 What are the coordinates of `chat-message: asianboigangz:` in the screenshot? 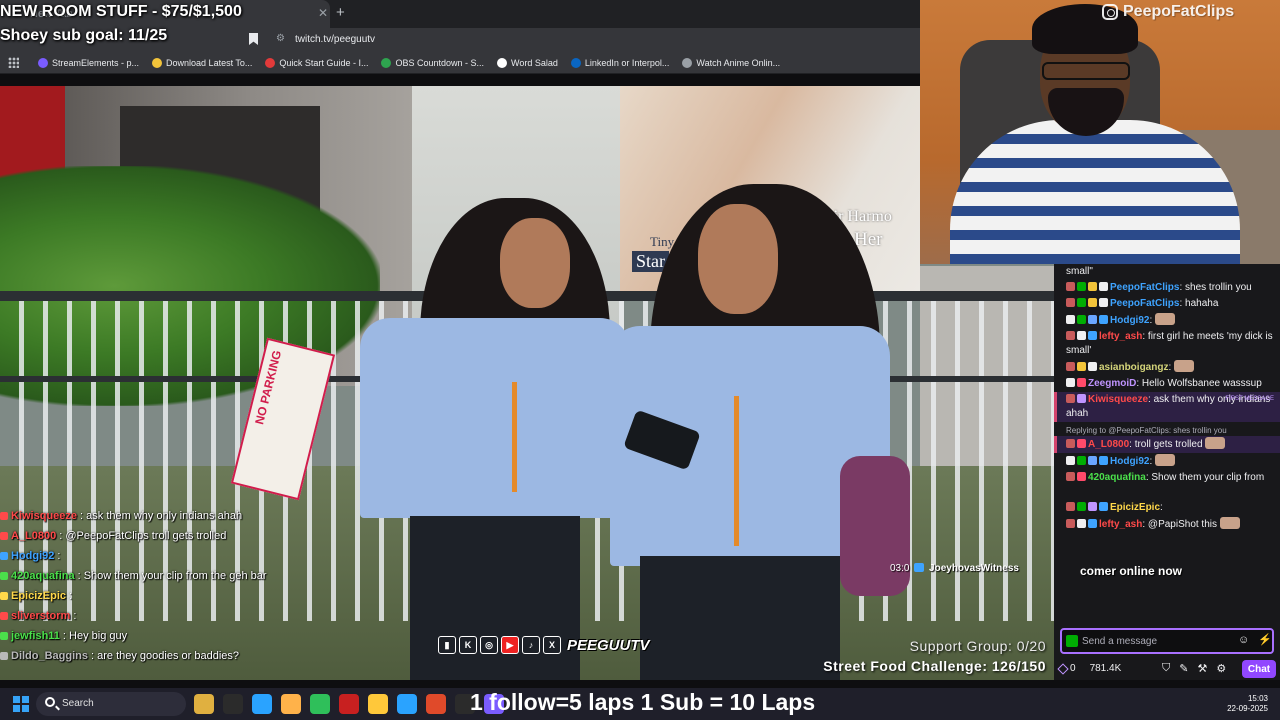 It's located at (1167, 367).